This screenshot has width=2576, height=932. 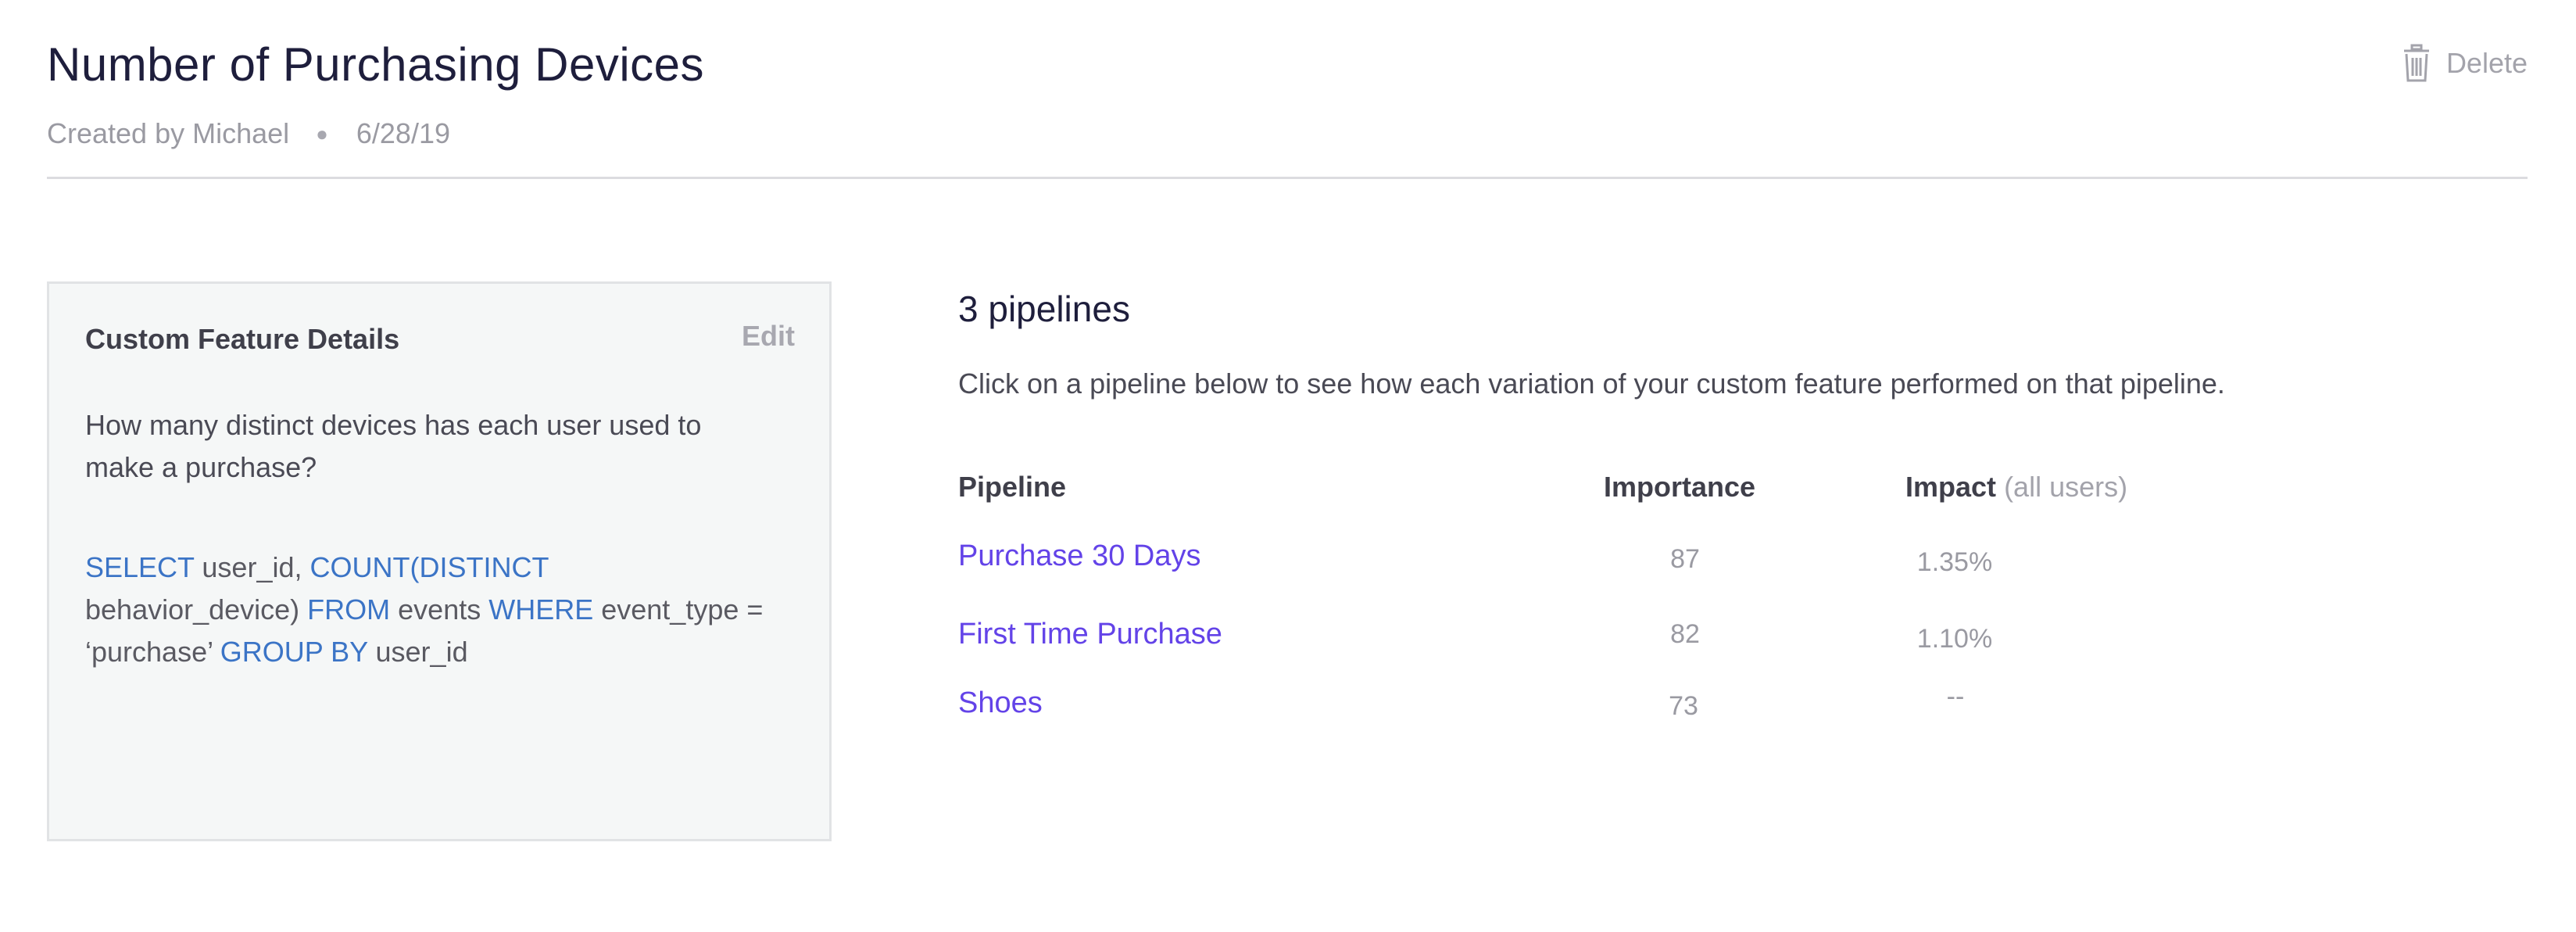 I want to click on sql-text: user_id,, so click(x=252, y=567).